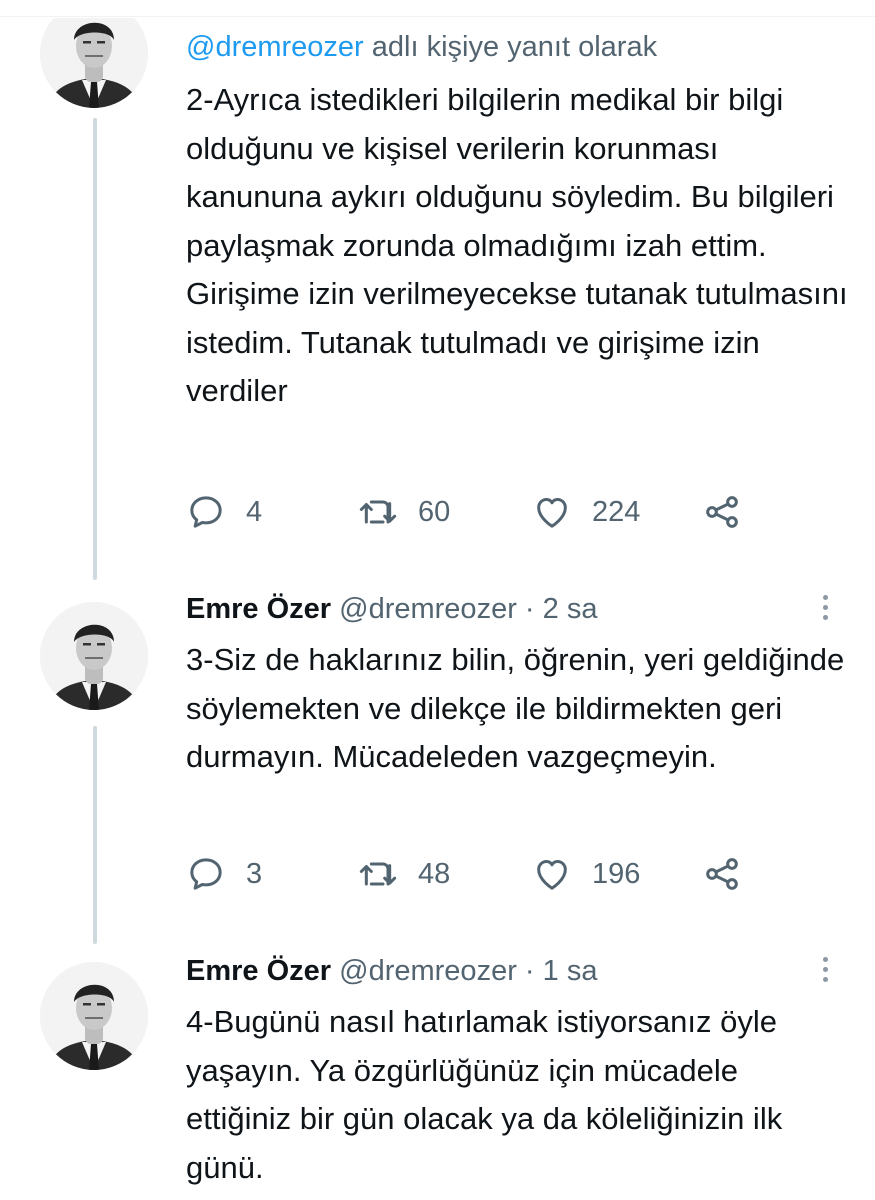 This screenshot has width=875, height=1200. I want to click on reply-count: 4, so click(254, 511).